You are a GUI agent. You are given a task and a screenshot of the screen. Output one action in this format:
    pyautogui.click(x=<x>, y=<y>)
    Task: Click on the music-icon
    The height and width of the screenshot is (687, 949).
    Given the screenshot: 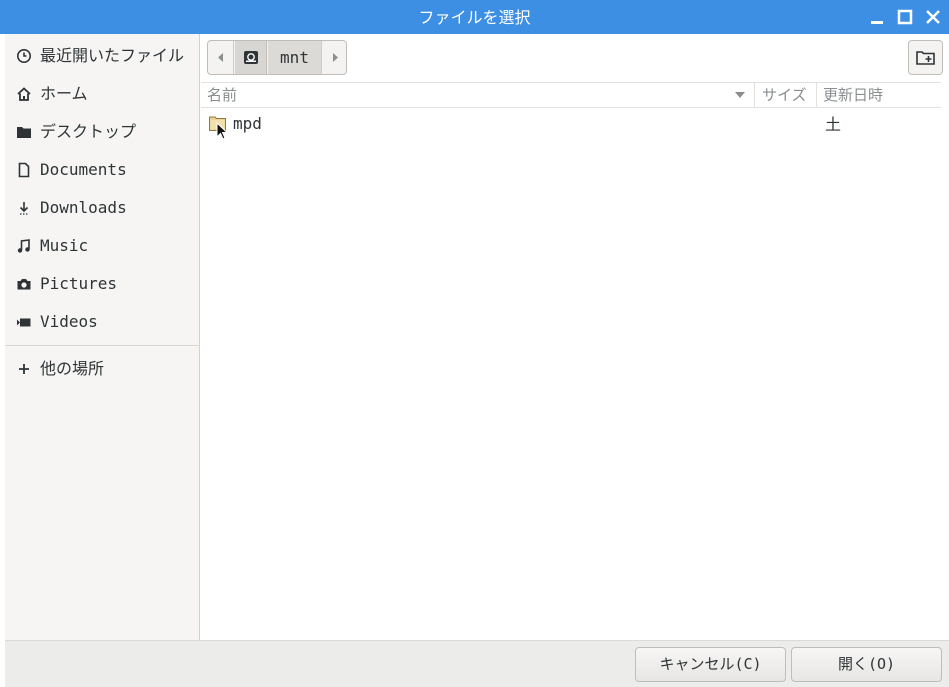 What is the action you would take?
    pyautogui.click(x=23, y=246)
    